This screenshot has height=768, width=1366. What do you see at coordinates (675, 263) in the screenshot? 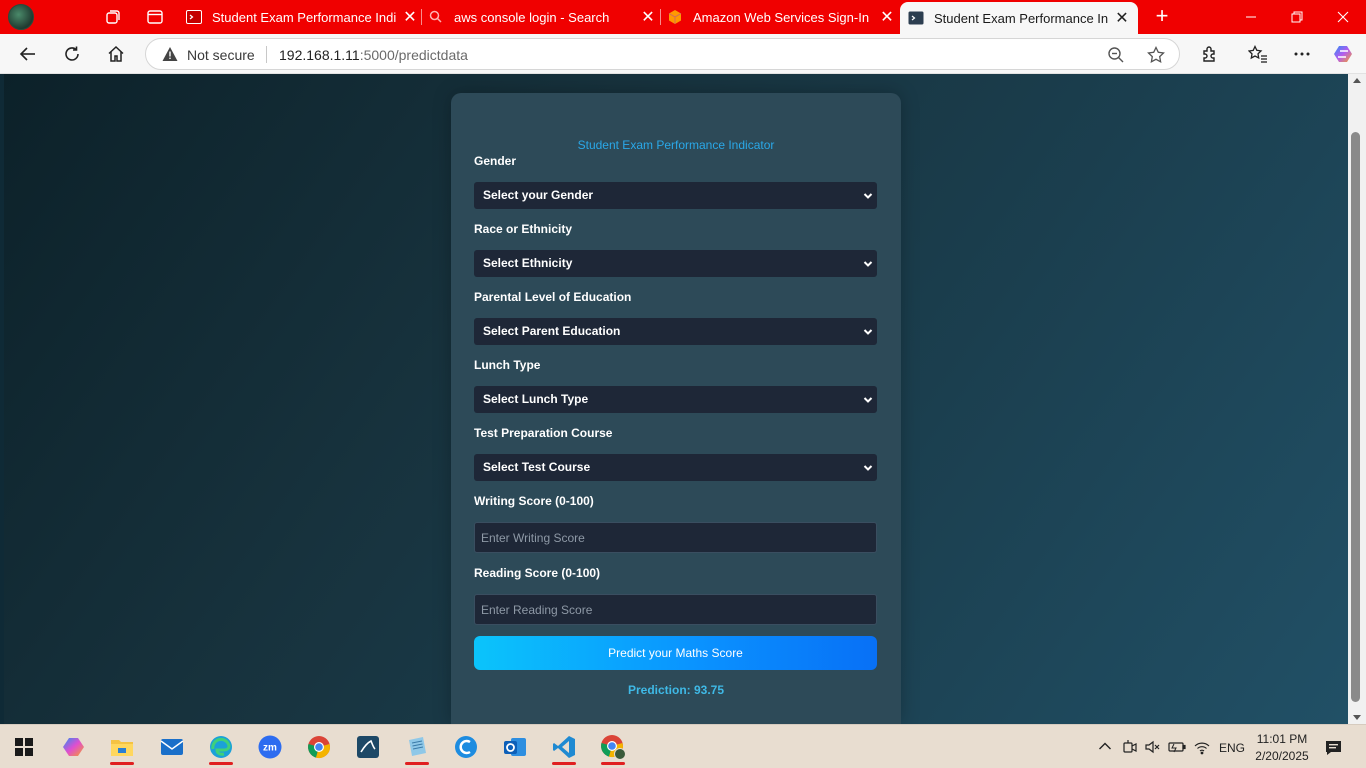
I see `ethnicity-select: Select Ethnicity` at bounding box center [675, 263].